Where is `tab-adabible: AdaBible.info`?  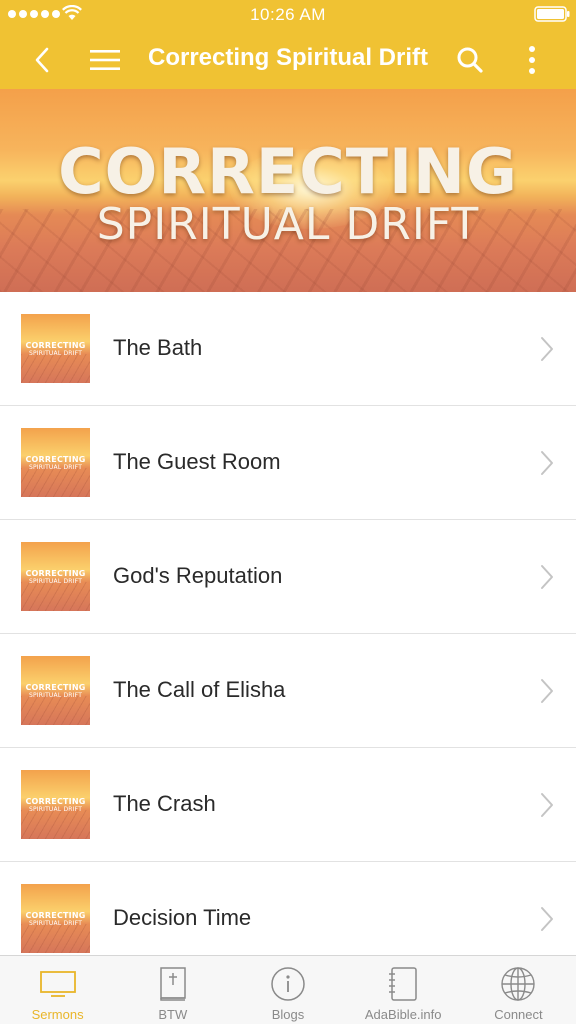
tab-adabible: AdaBible.info is located at coordinates (403, 990).